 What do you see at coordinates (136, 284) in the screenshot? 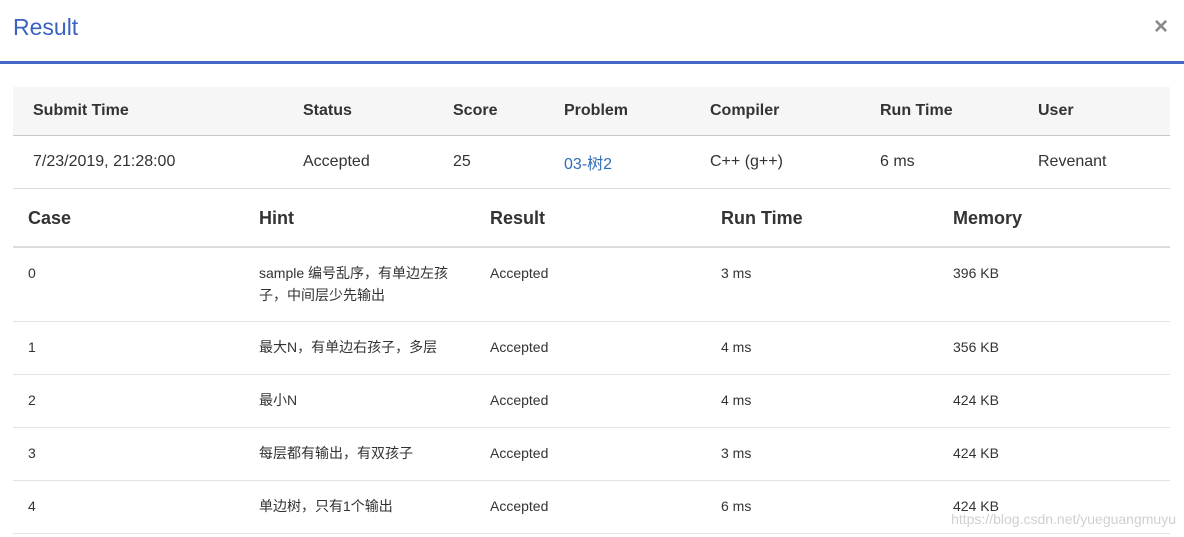
I see `case-number: 0` at bounding box center [136, 284].